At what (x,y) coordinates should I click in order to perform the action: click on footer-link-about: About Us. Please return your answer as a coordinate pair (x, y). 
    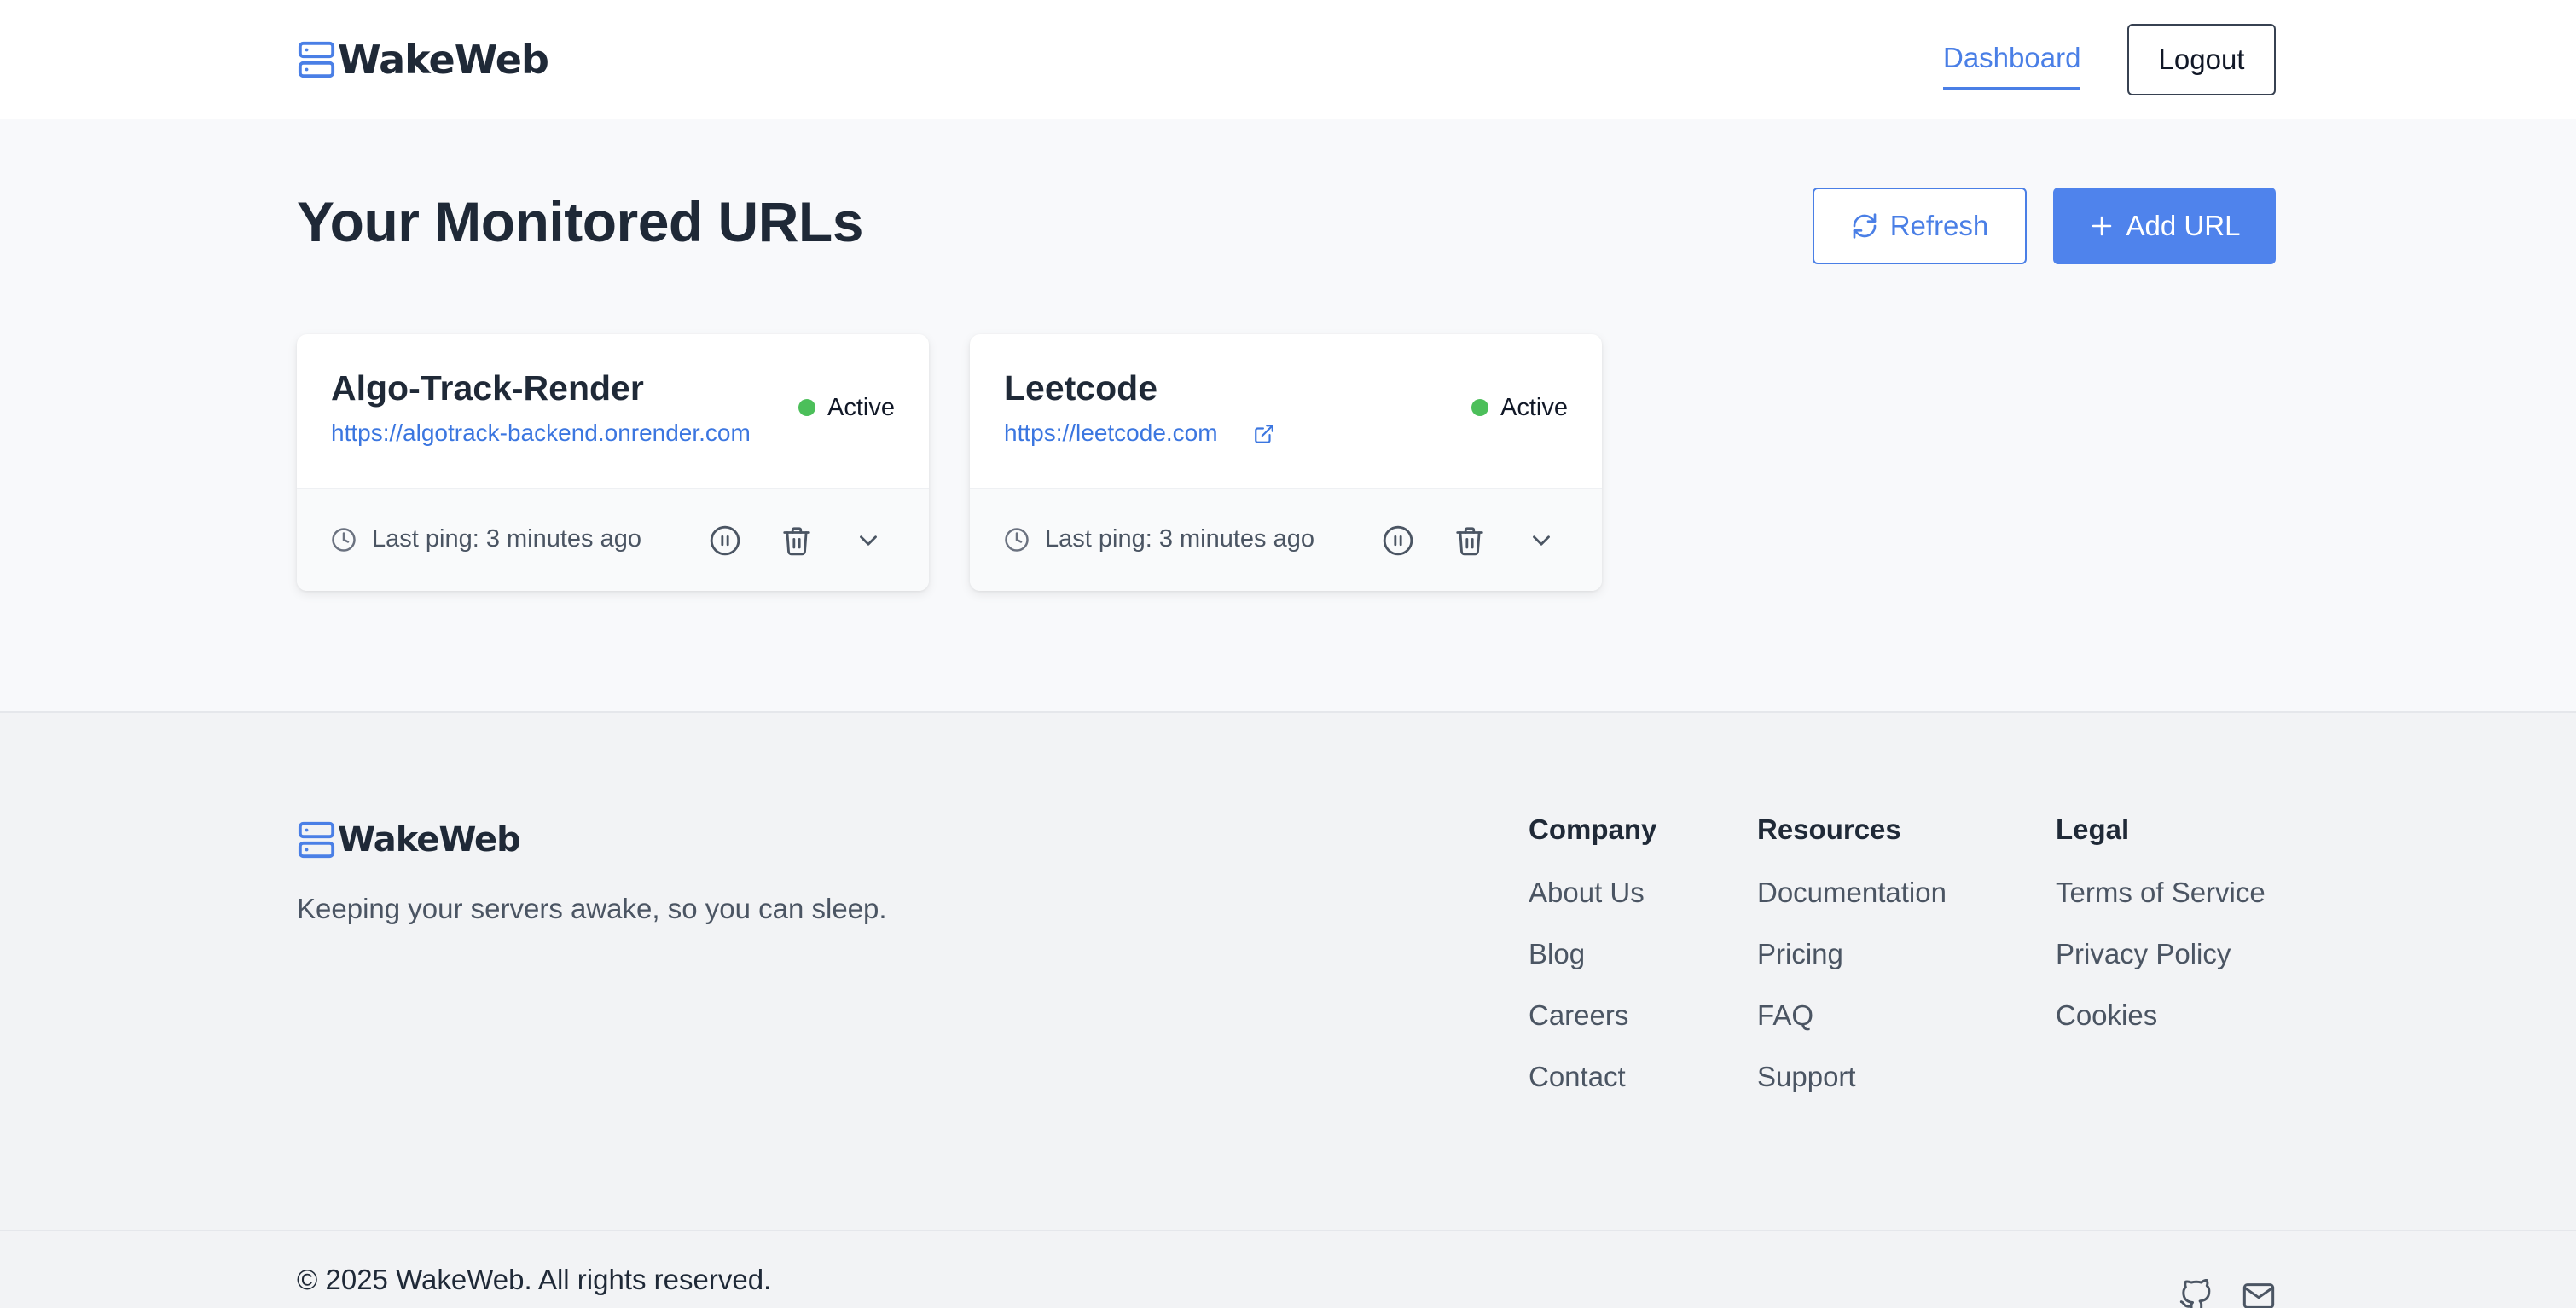
    Looking at the image, I should click on (1592, 907).